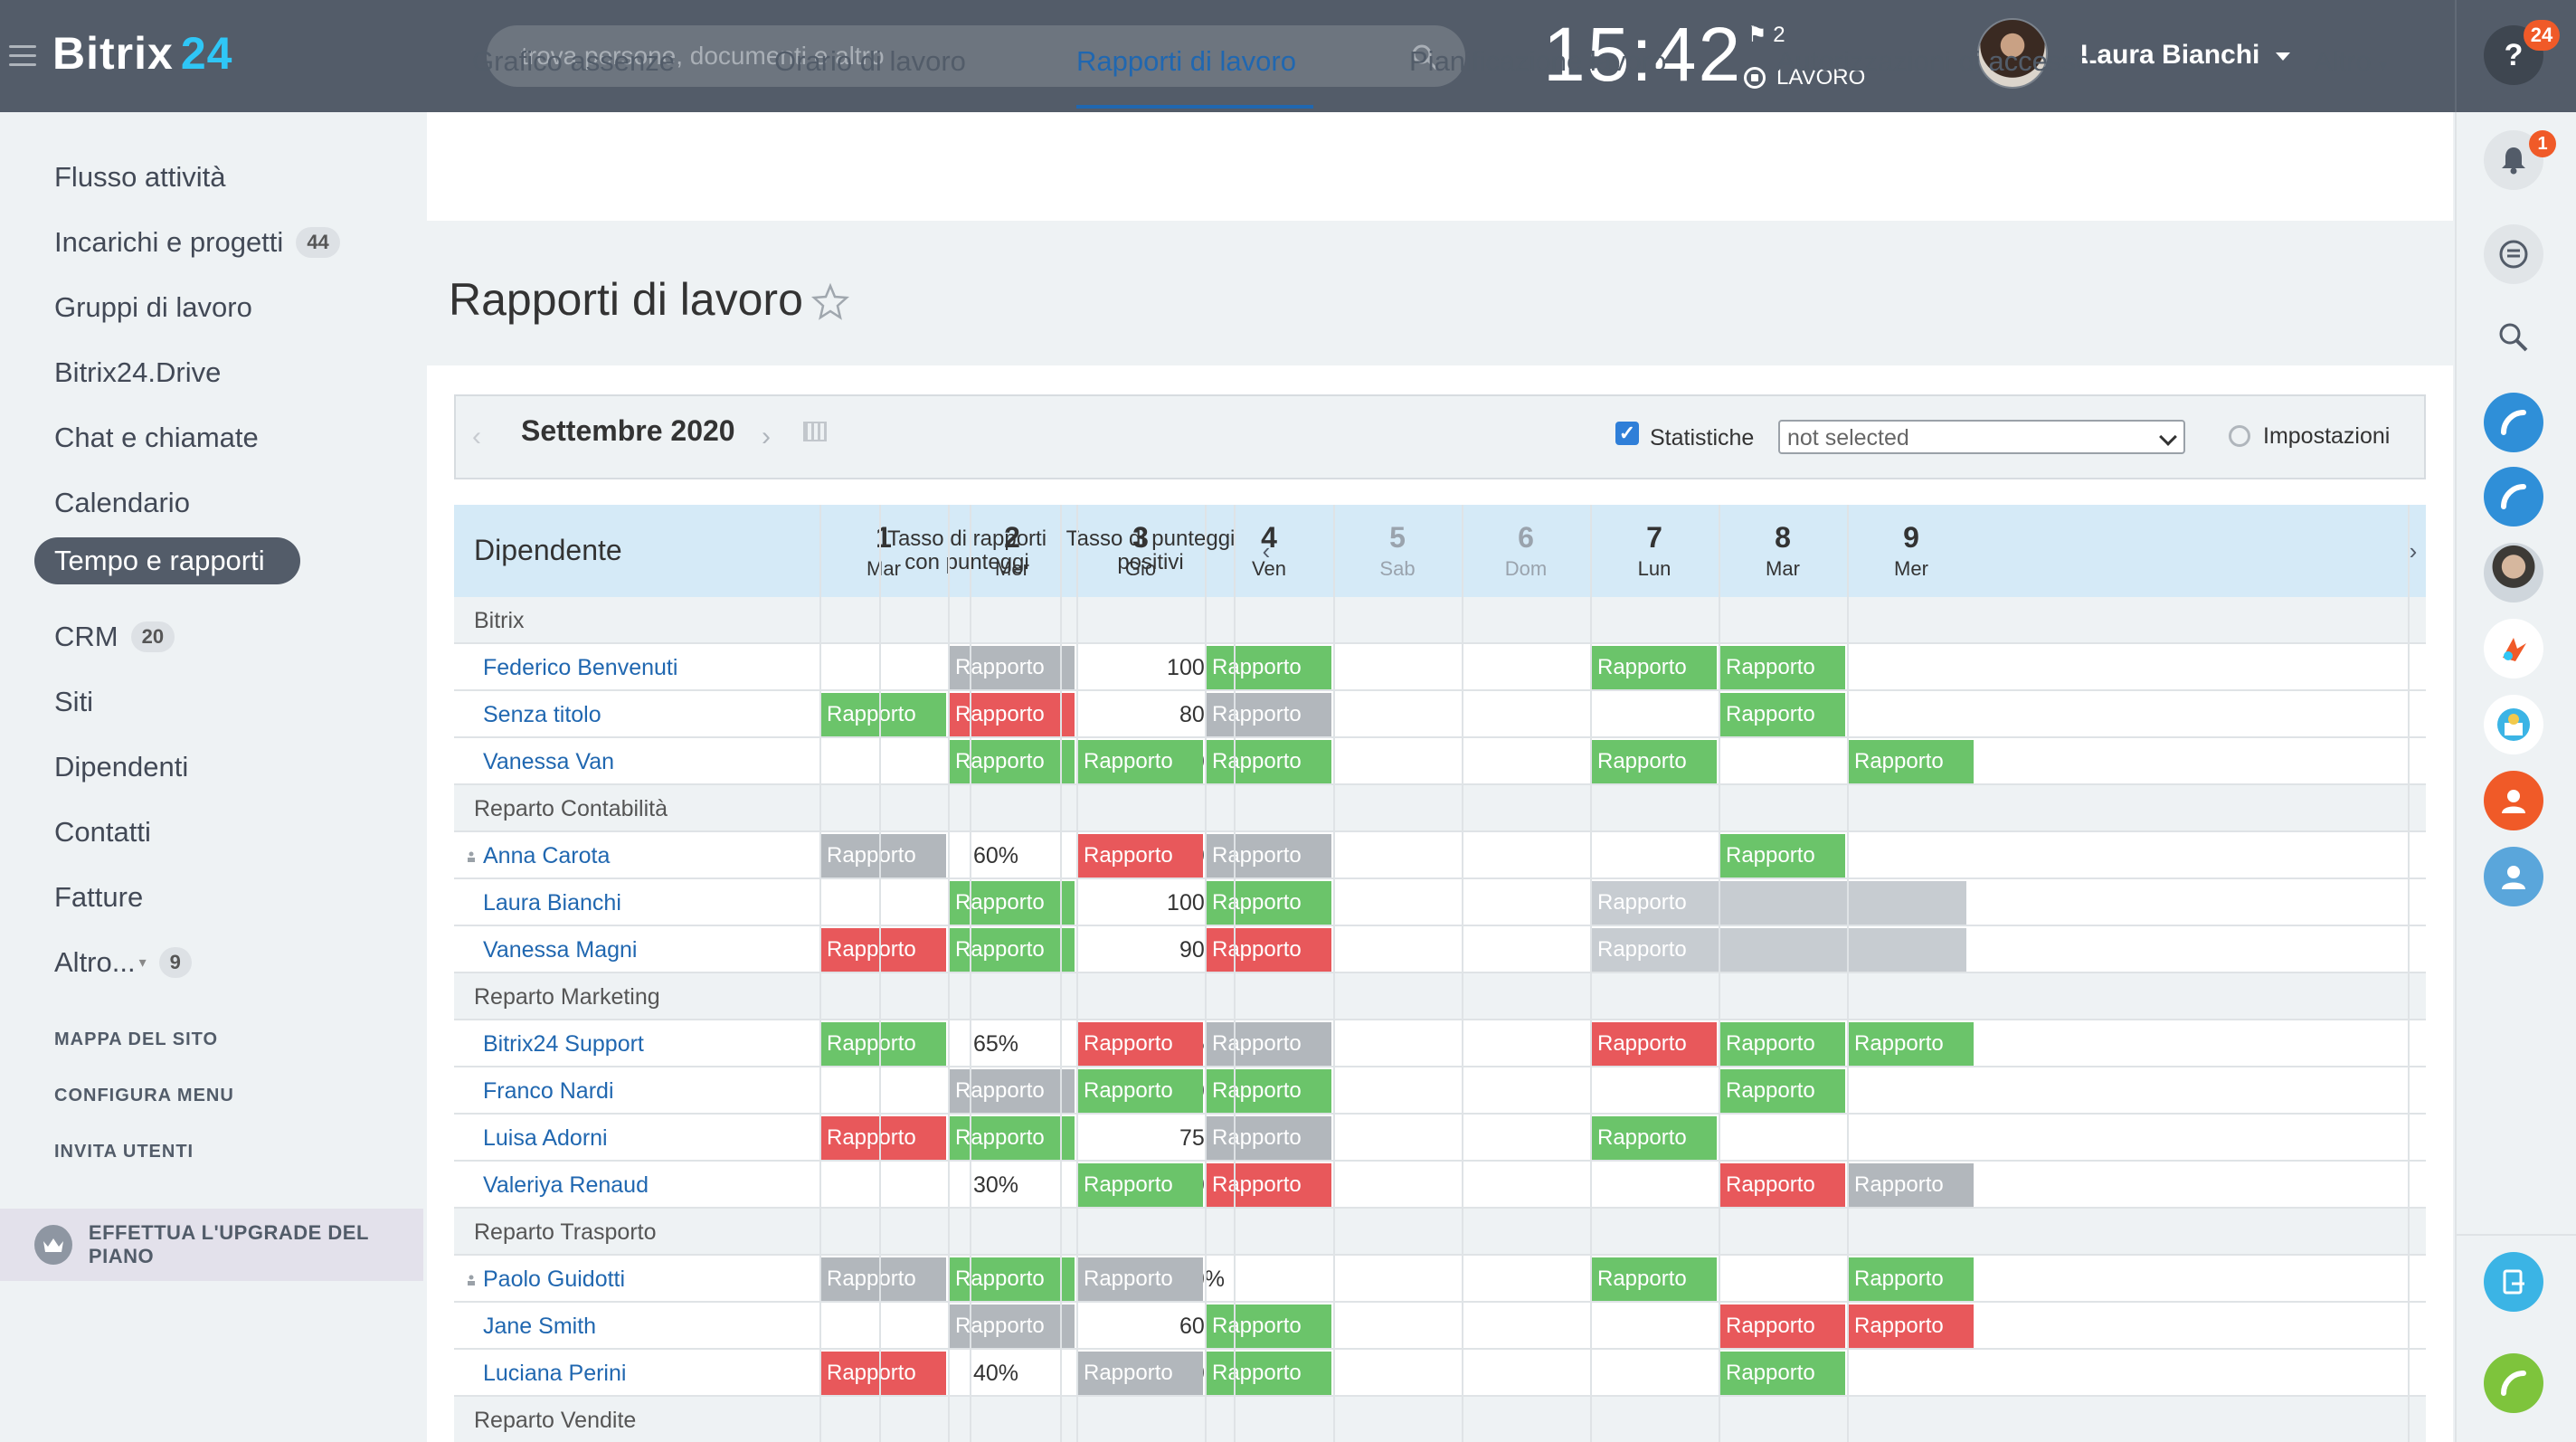  Describe the element at coordinates (98, 897) in the screenshot. I see `sidebar-item-11: Fatture` at that location.